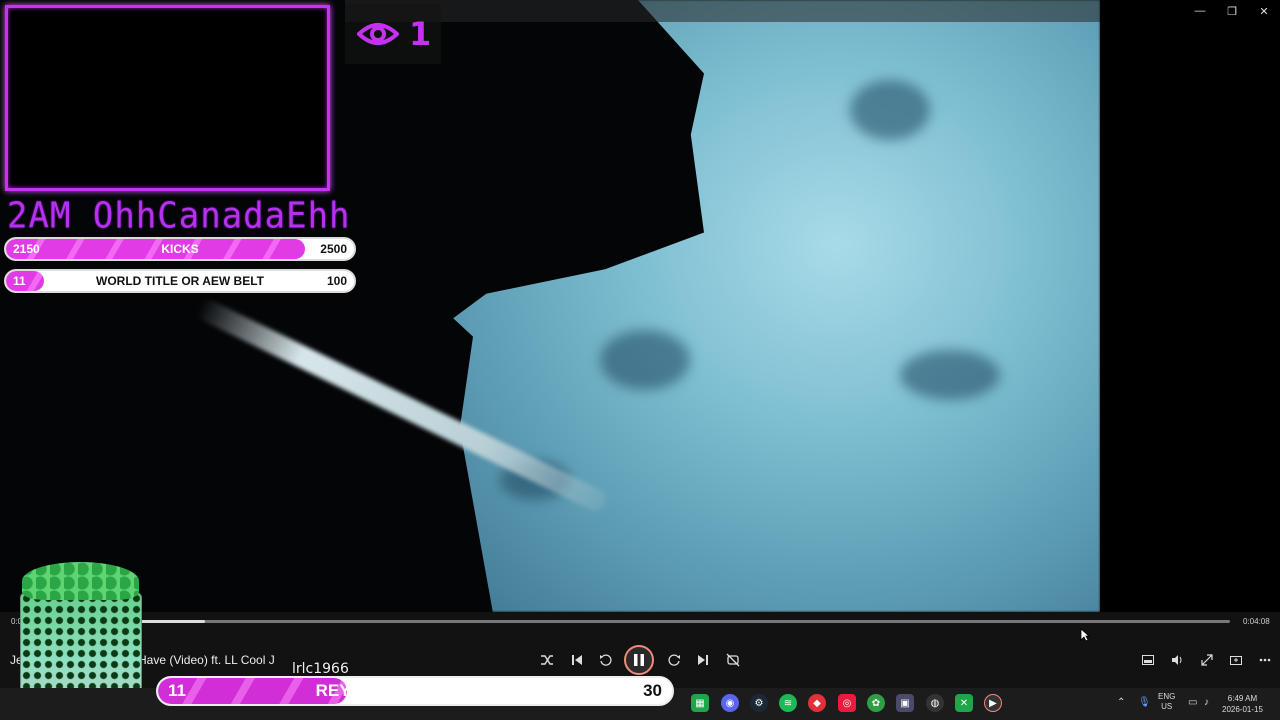  What do you see at coordinates (1121, 702) in the screenshot?
I see `tray-overflow-icon: ⌃` at bounding box center [1121, 702].